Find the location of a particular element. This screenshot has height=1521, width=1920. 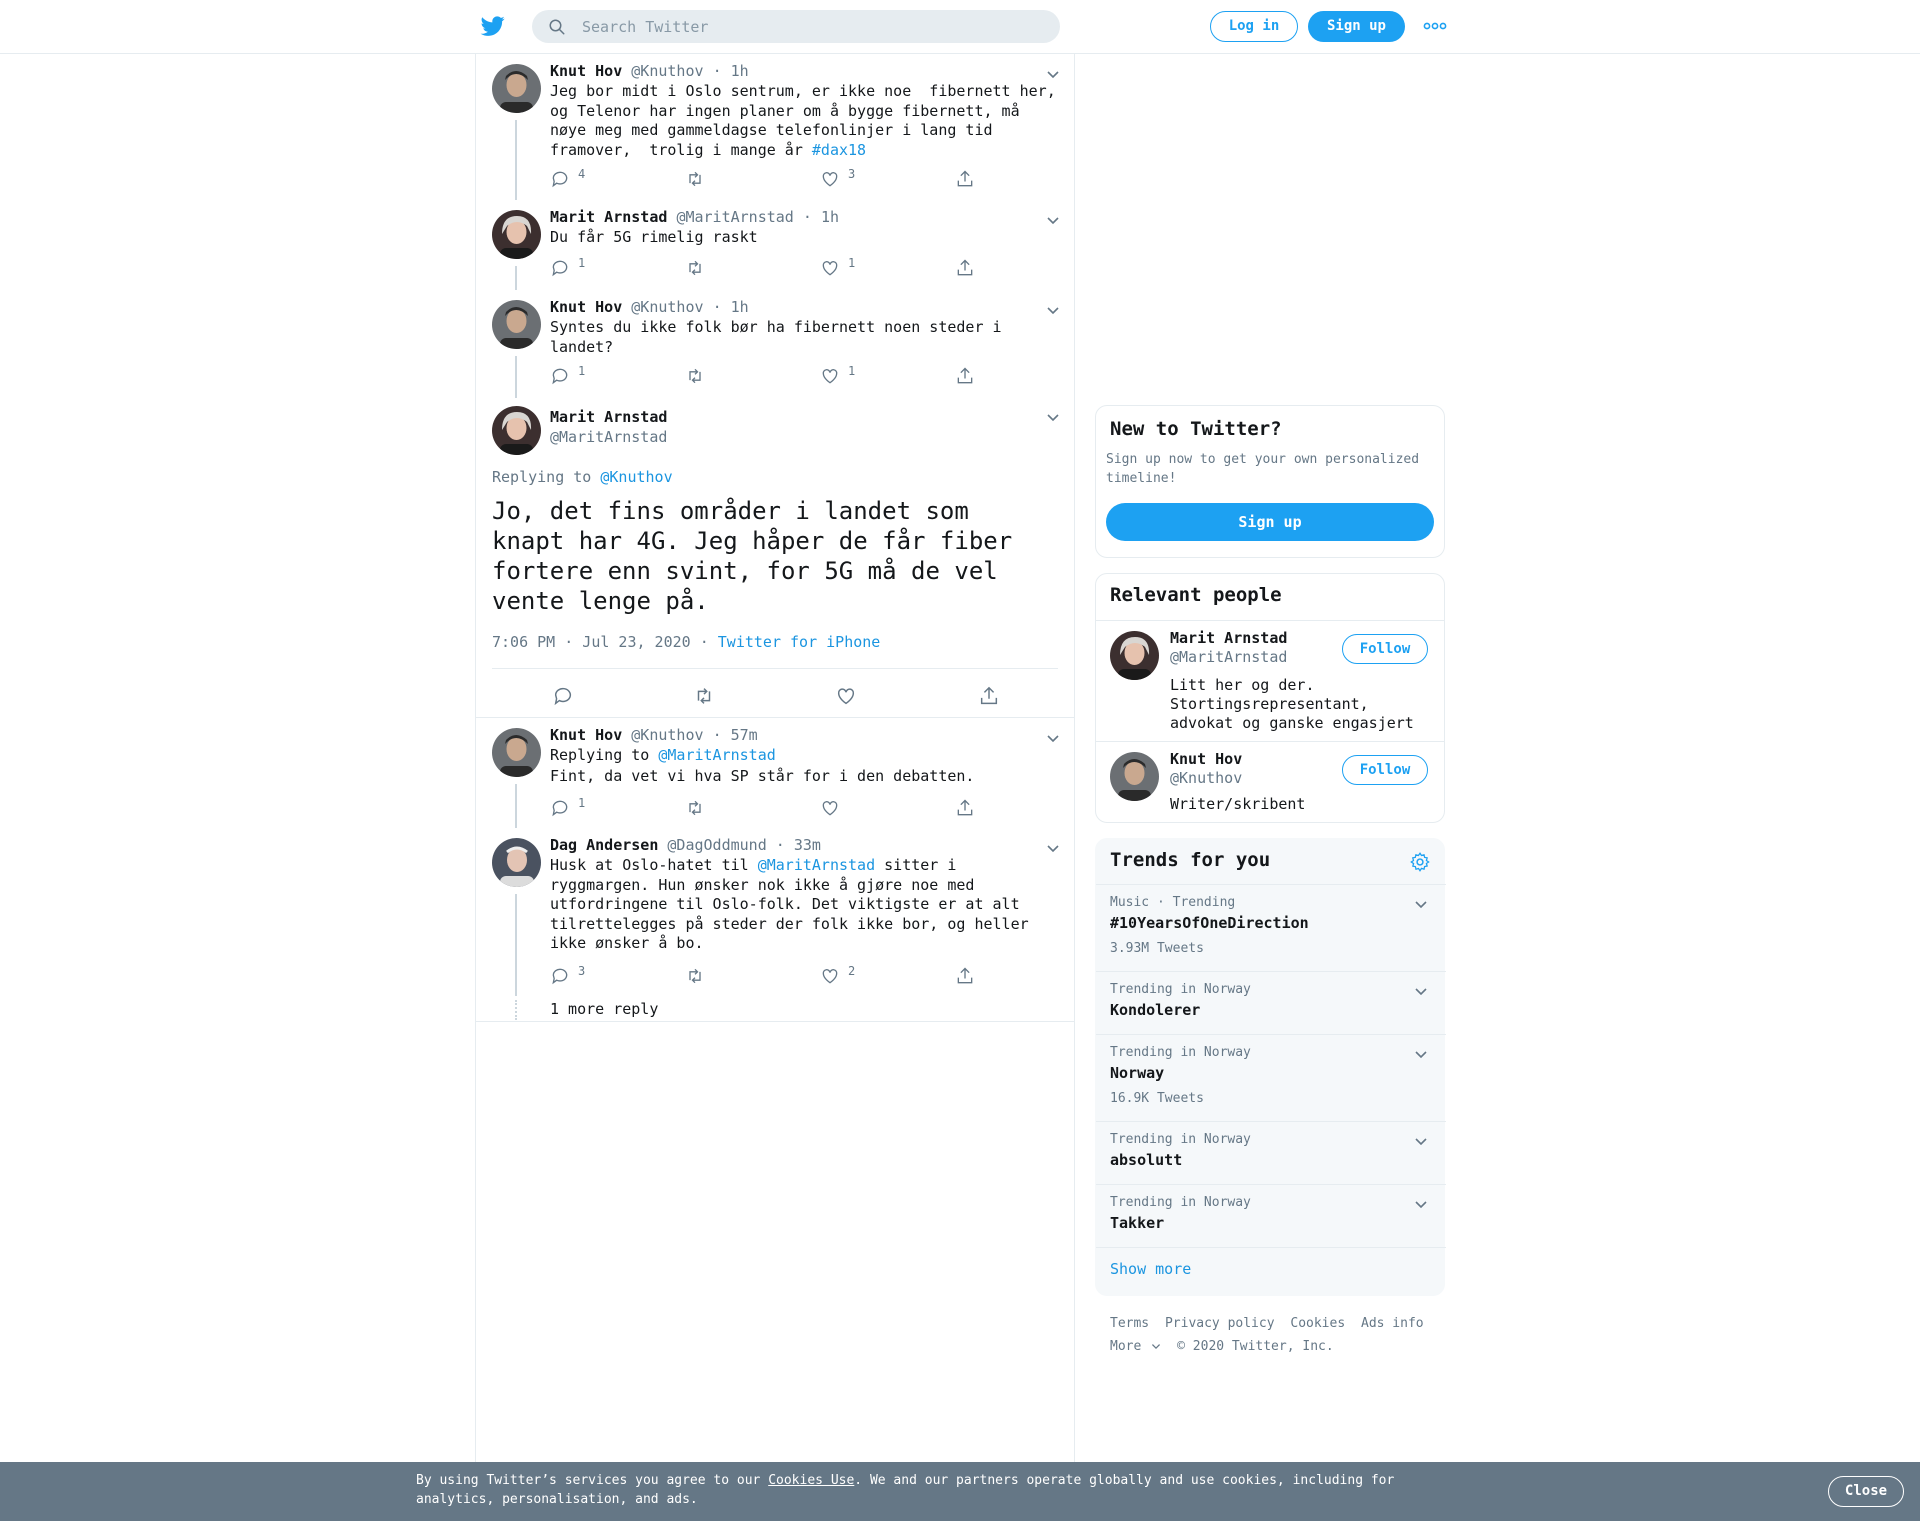

trend-name: Takker is located at coordinates (1137, 1223).